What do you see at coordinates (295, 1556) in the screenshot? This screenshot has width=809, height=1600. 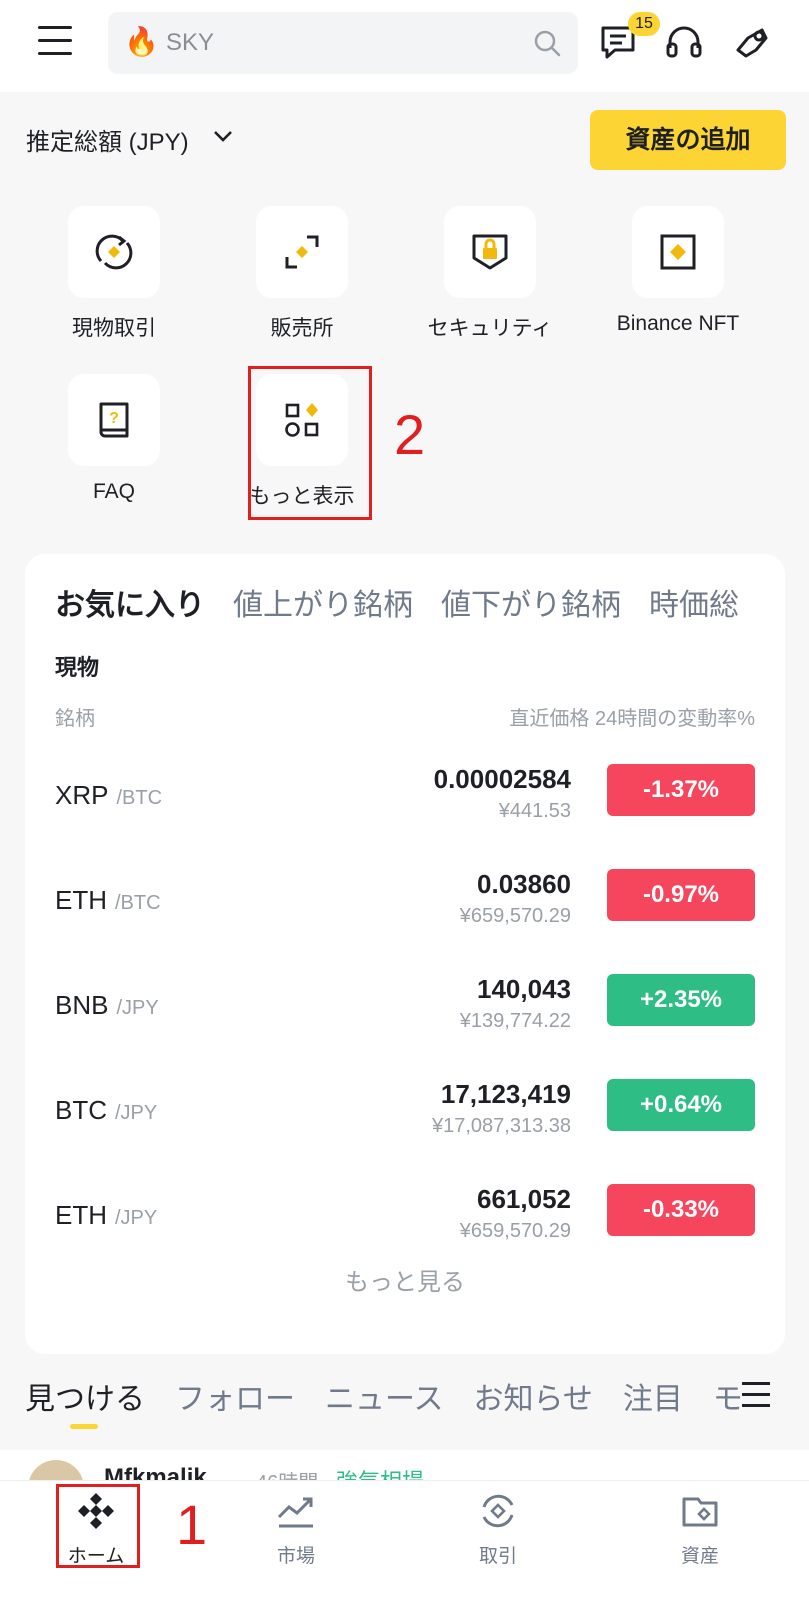 I see `nav-label: 市場` at bounding box center [295, 1556].